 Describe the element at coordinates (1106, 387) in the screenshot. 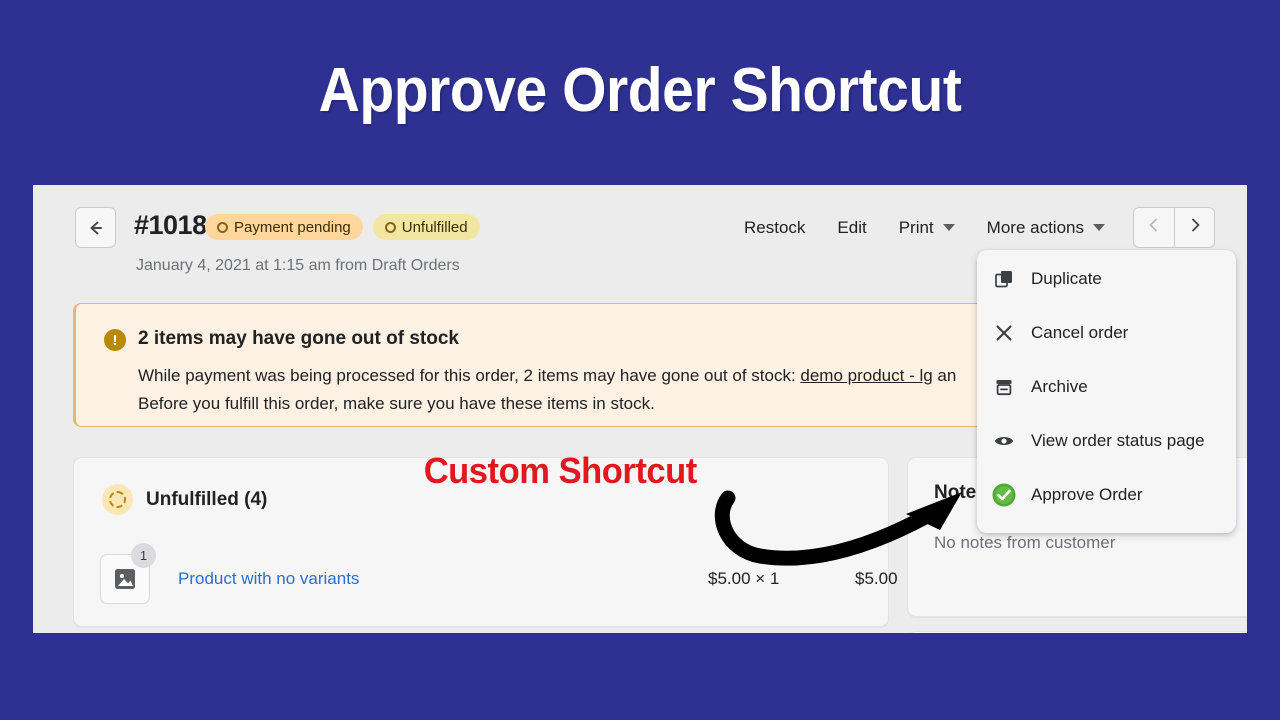

I see `menu-item-archive: Archive` at that location.